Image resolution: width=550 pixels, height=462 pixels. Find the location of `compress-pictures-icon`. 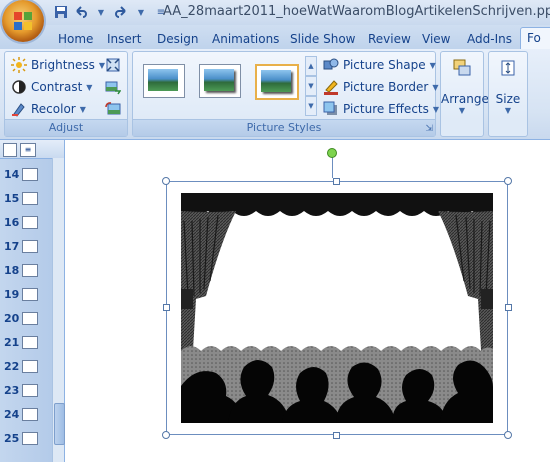

compress-pictures-icon is located at coordinates (113, 65).